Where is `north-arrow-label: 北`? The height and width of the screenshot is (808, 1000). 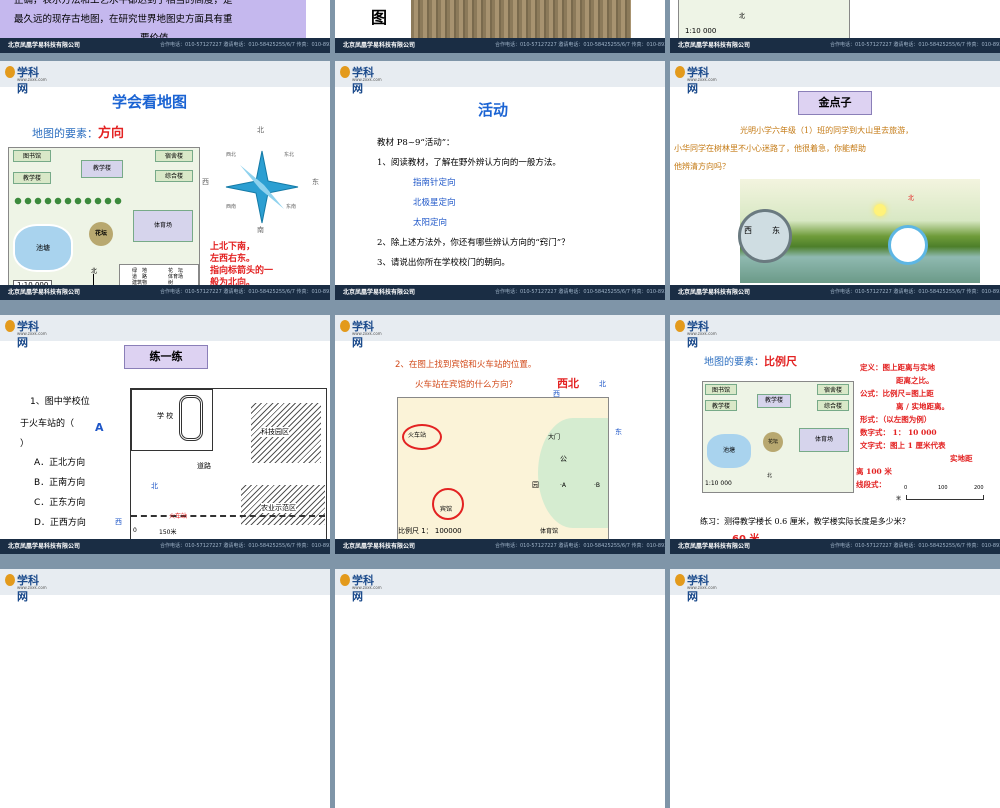
north-arrow-label: 北 is located at coordinates (94, 271).